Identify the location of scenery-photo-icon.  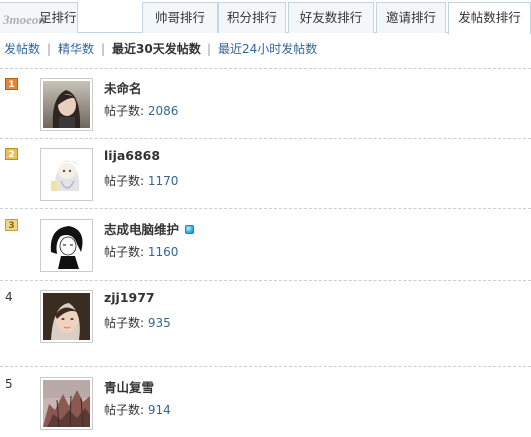
(66, 403).